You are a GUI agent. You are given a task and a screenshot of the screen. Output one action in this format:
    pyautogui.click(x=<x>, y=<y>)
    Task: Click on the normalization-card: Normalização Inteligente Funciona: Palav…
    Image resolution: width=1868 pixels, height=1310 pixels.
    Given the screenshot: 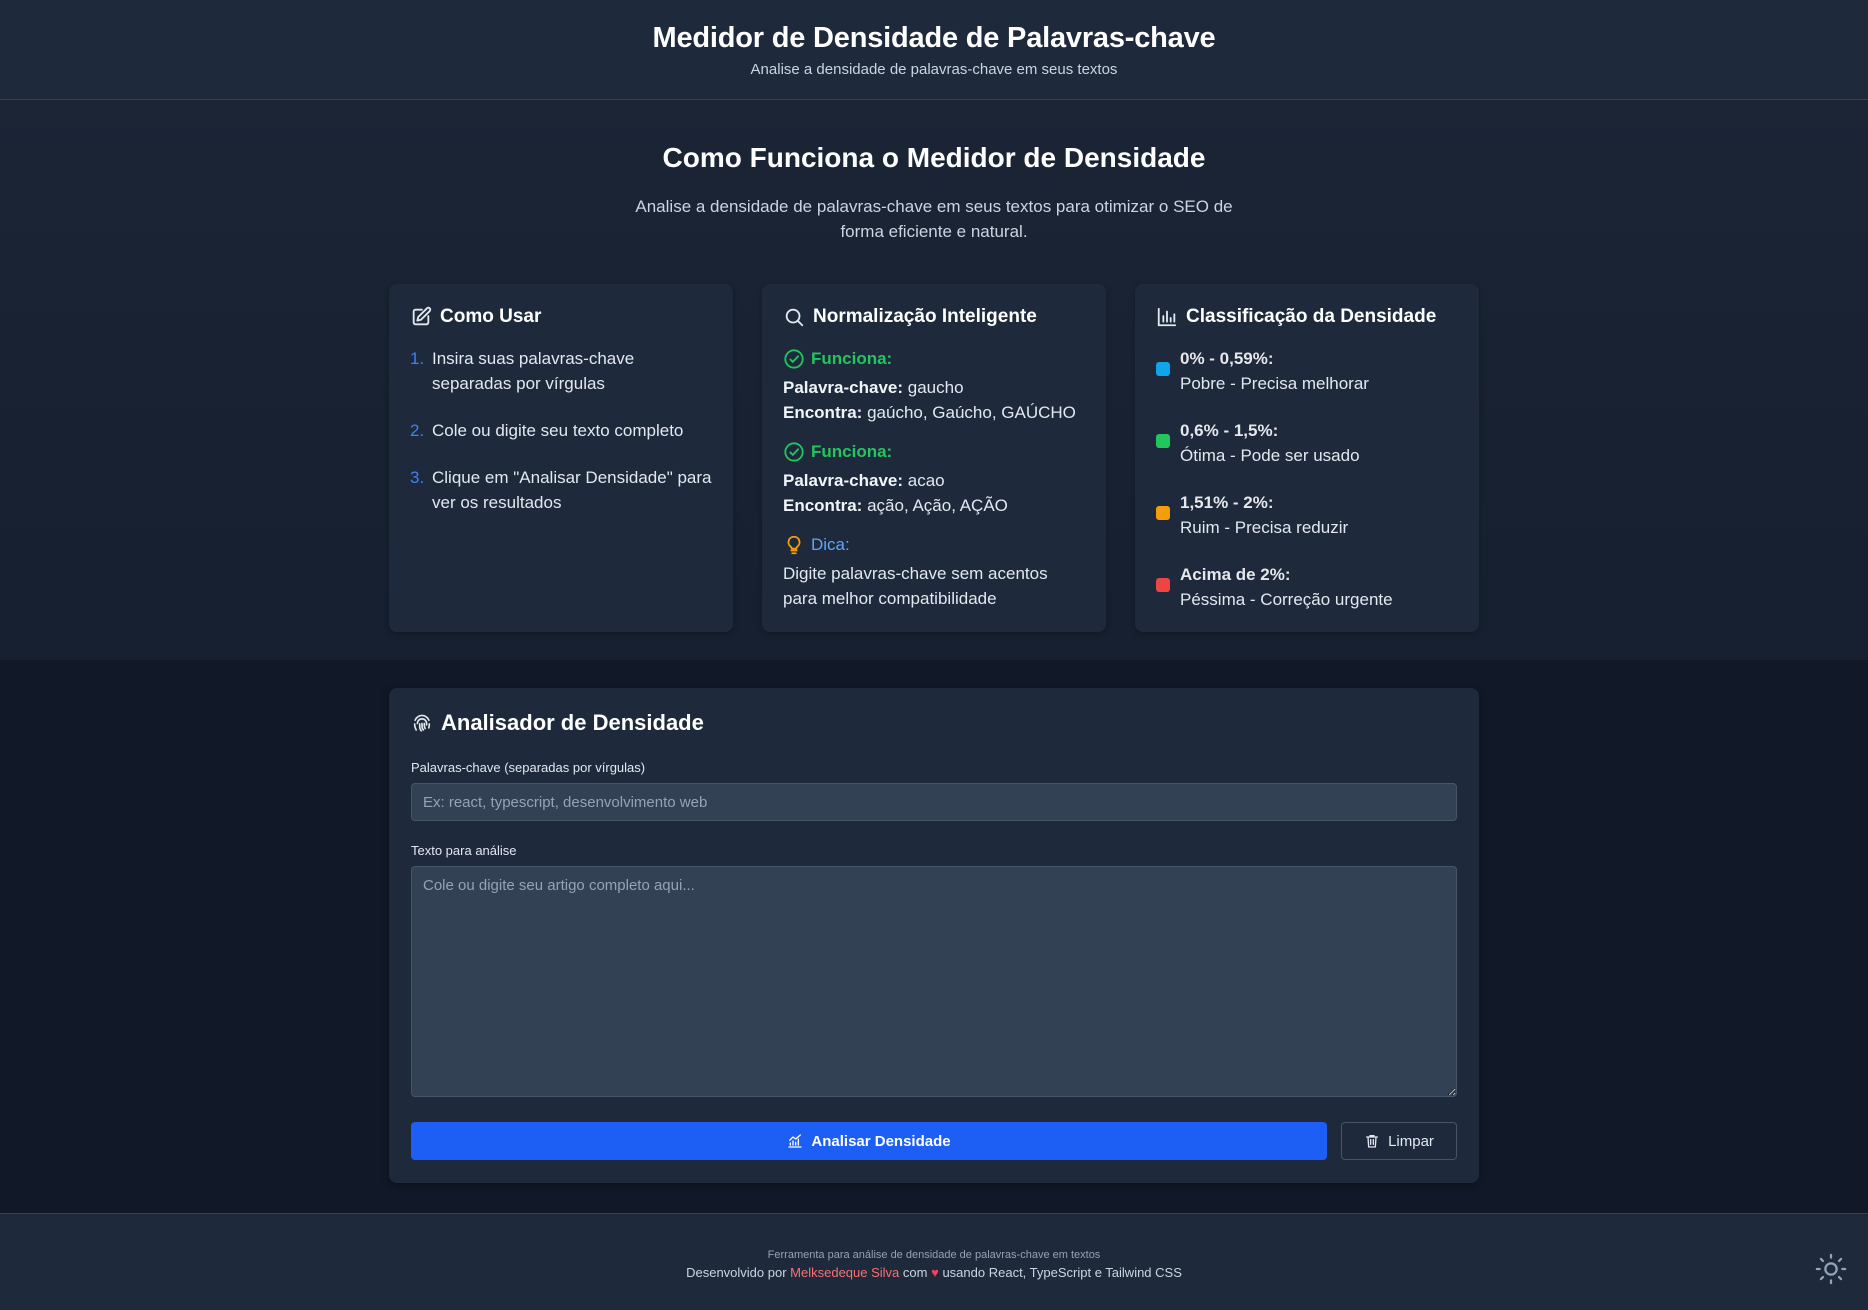 What is the action you would take?
    pyautogui.click(x=934, y=458)
    